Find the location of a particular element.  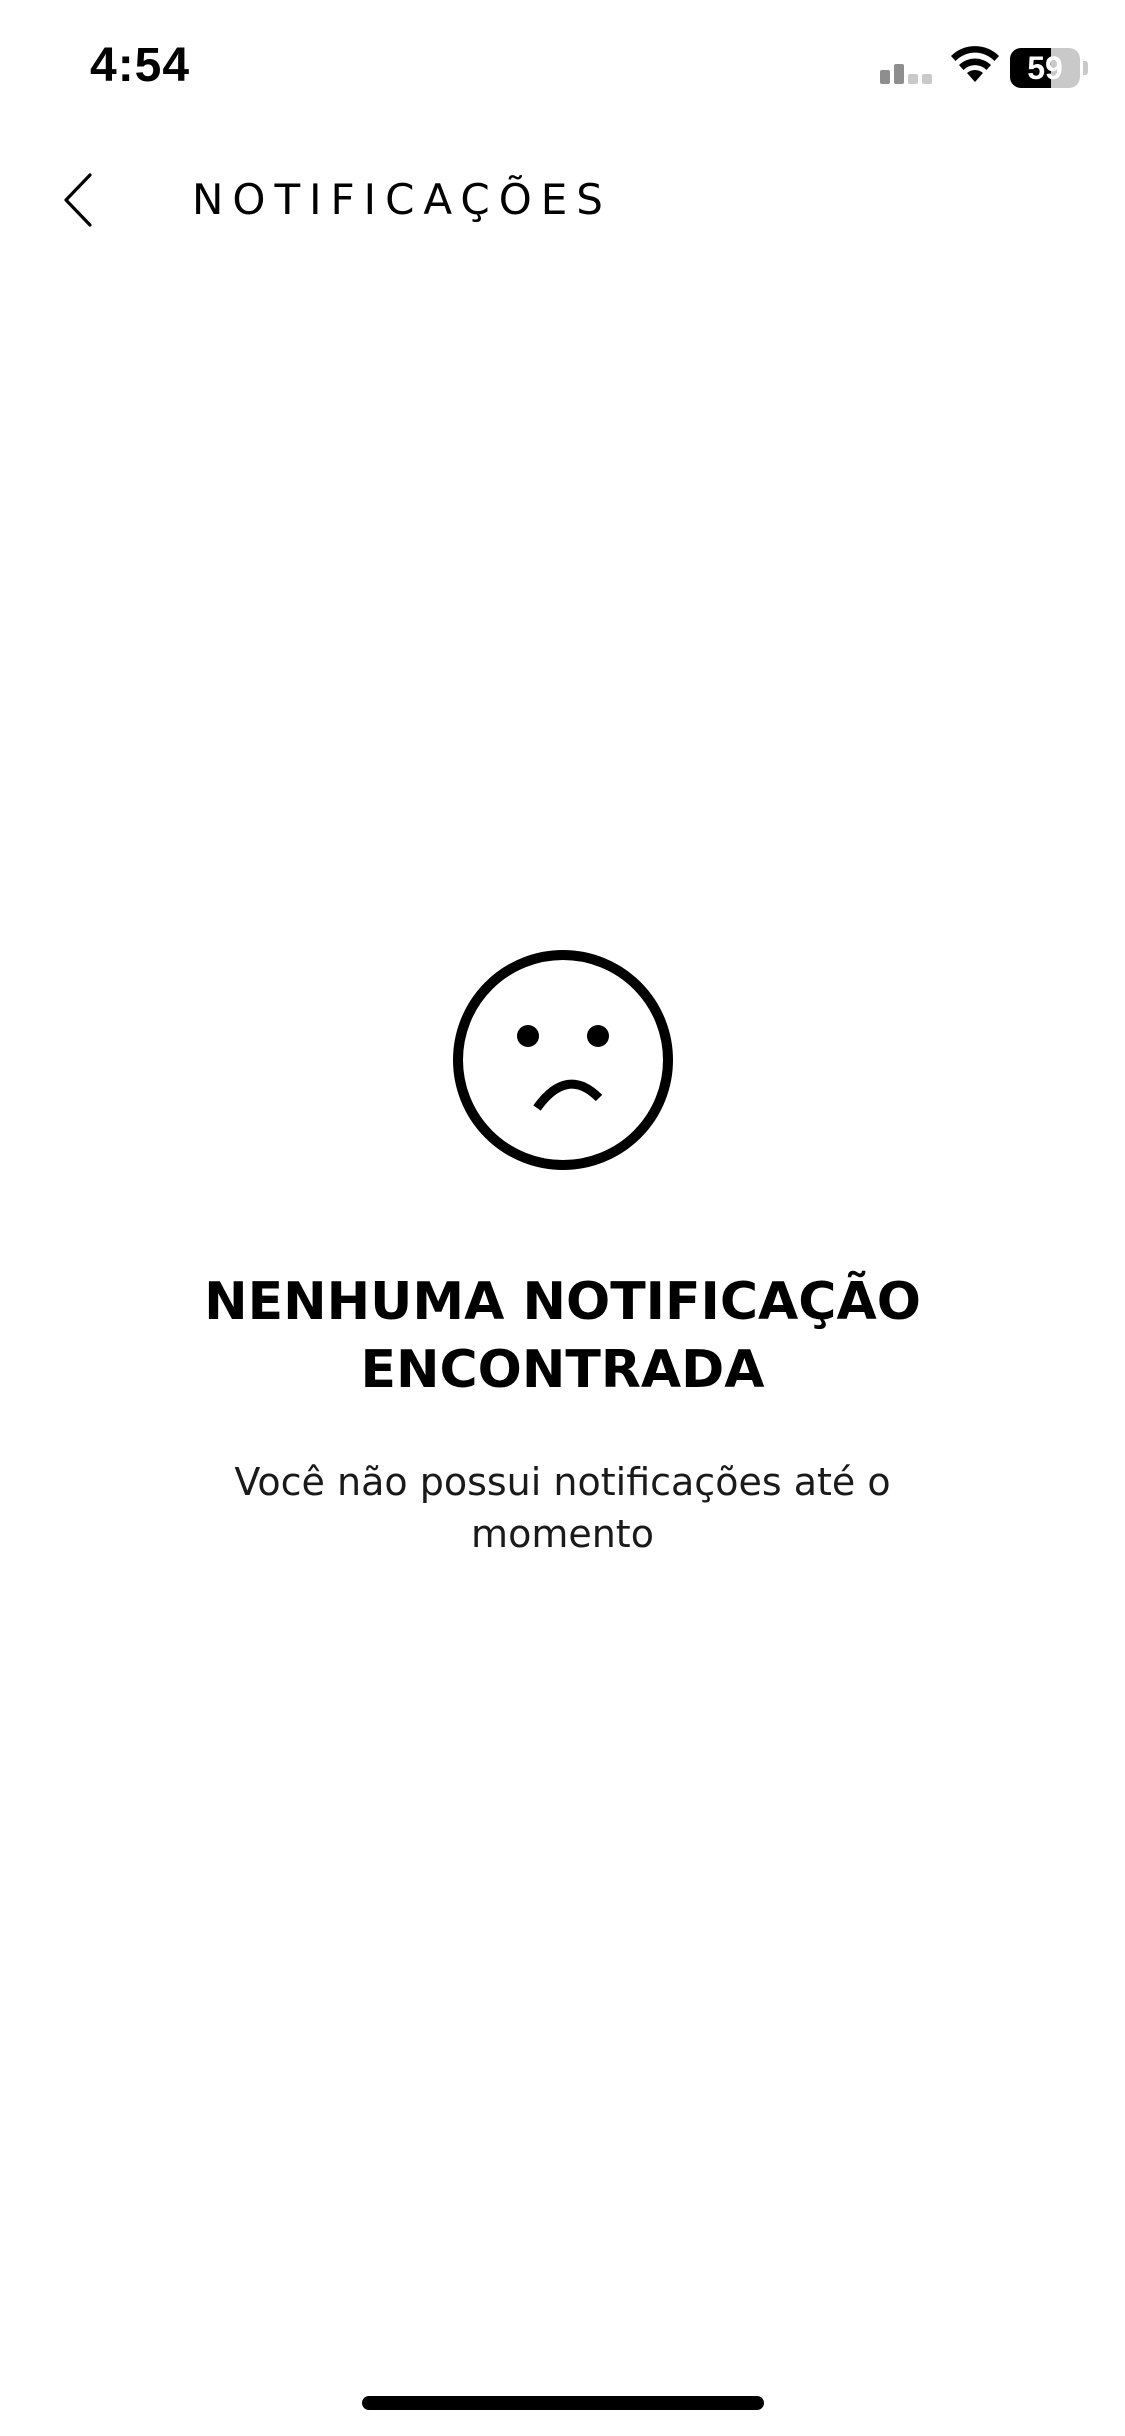

battery-tip is located at coordinates (1085, 68).